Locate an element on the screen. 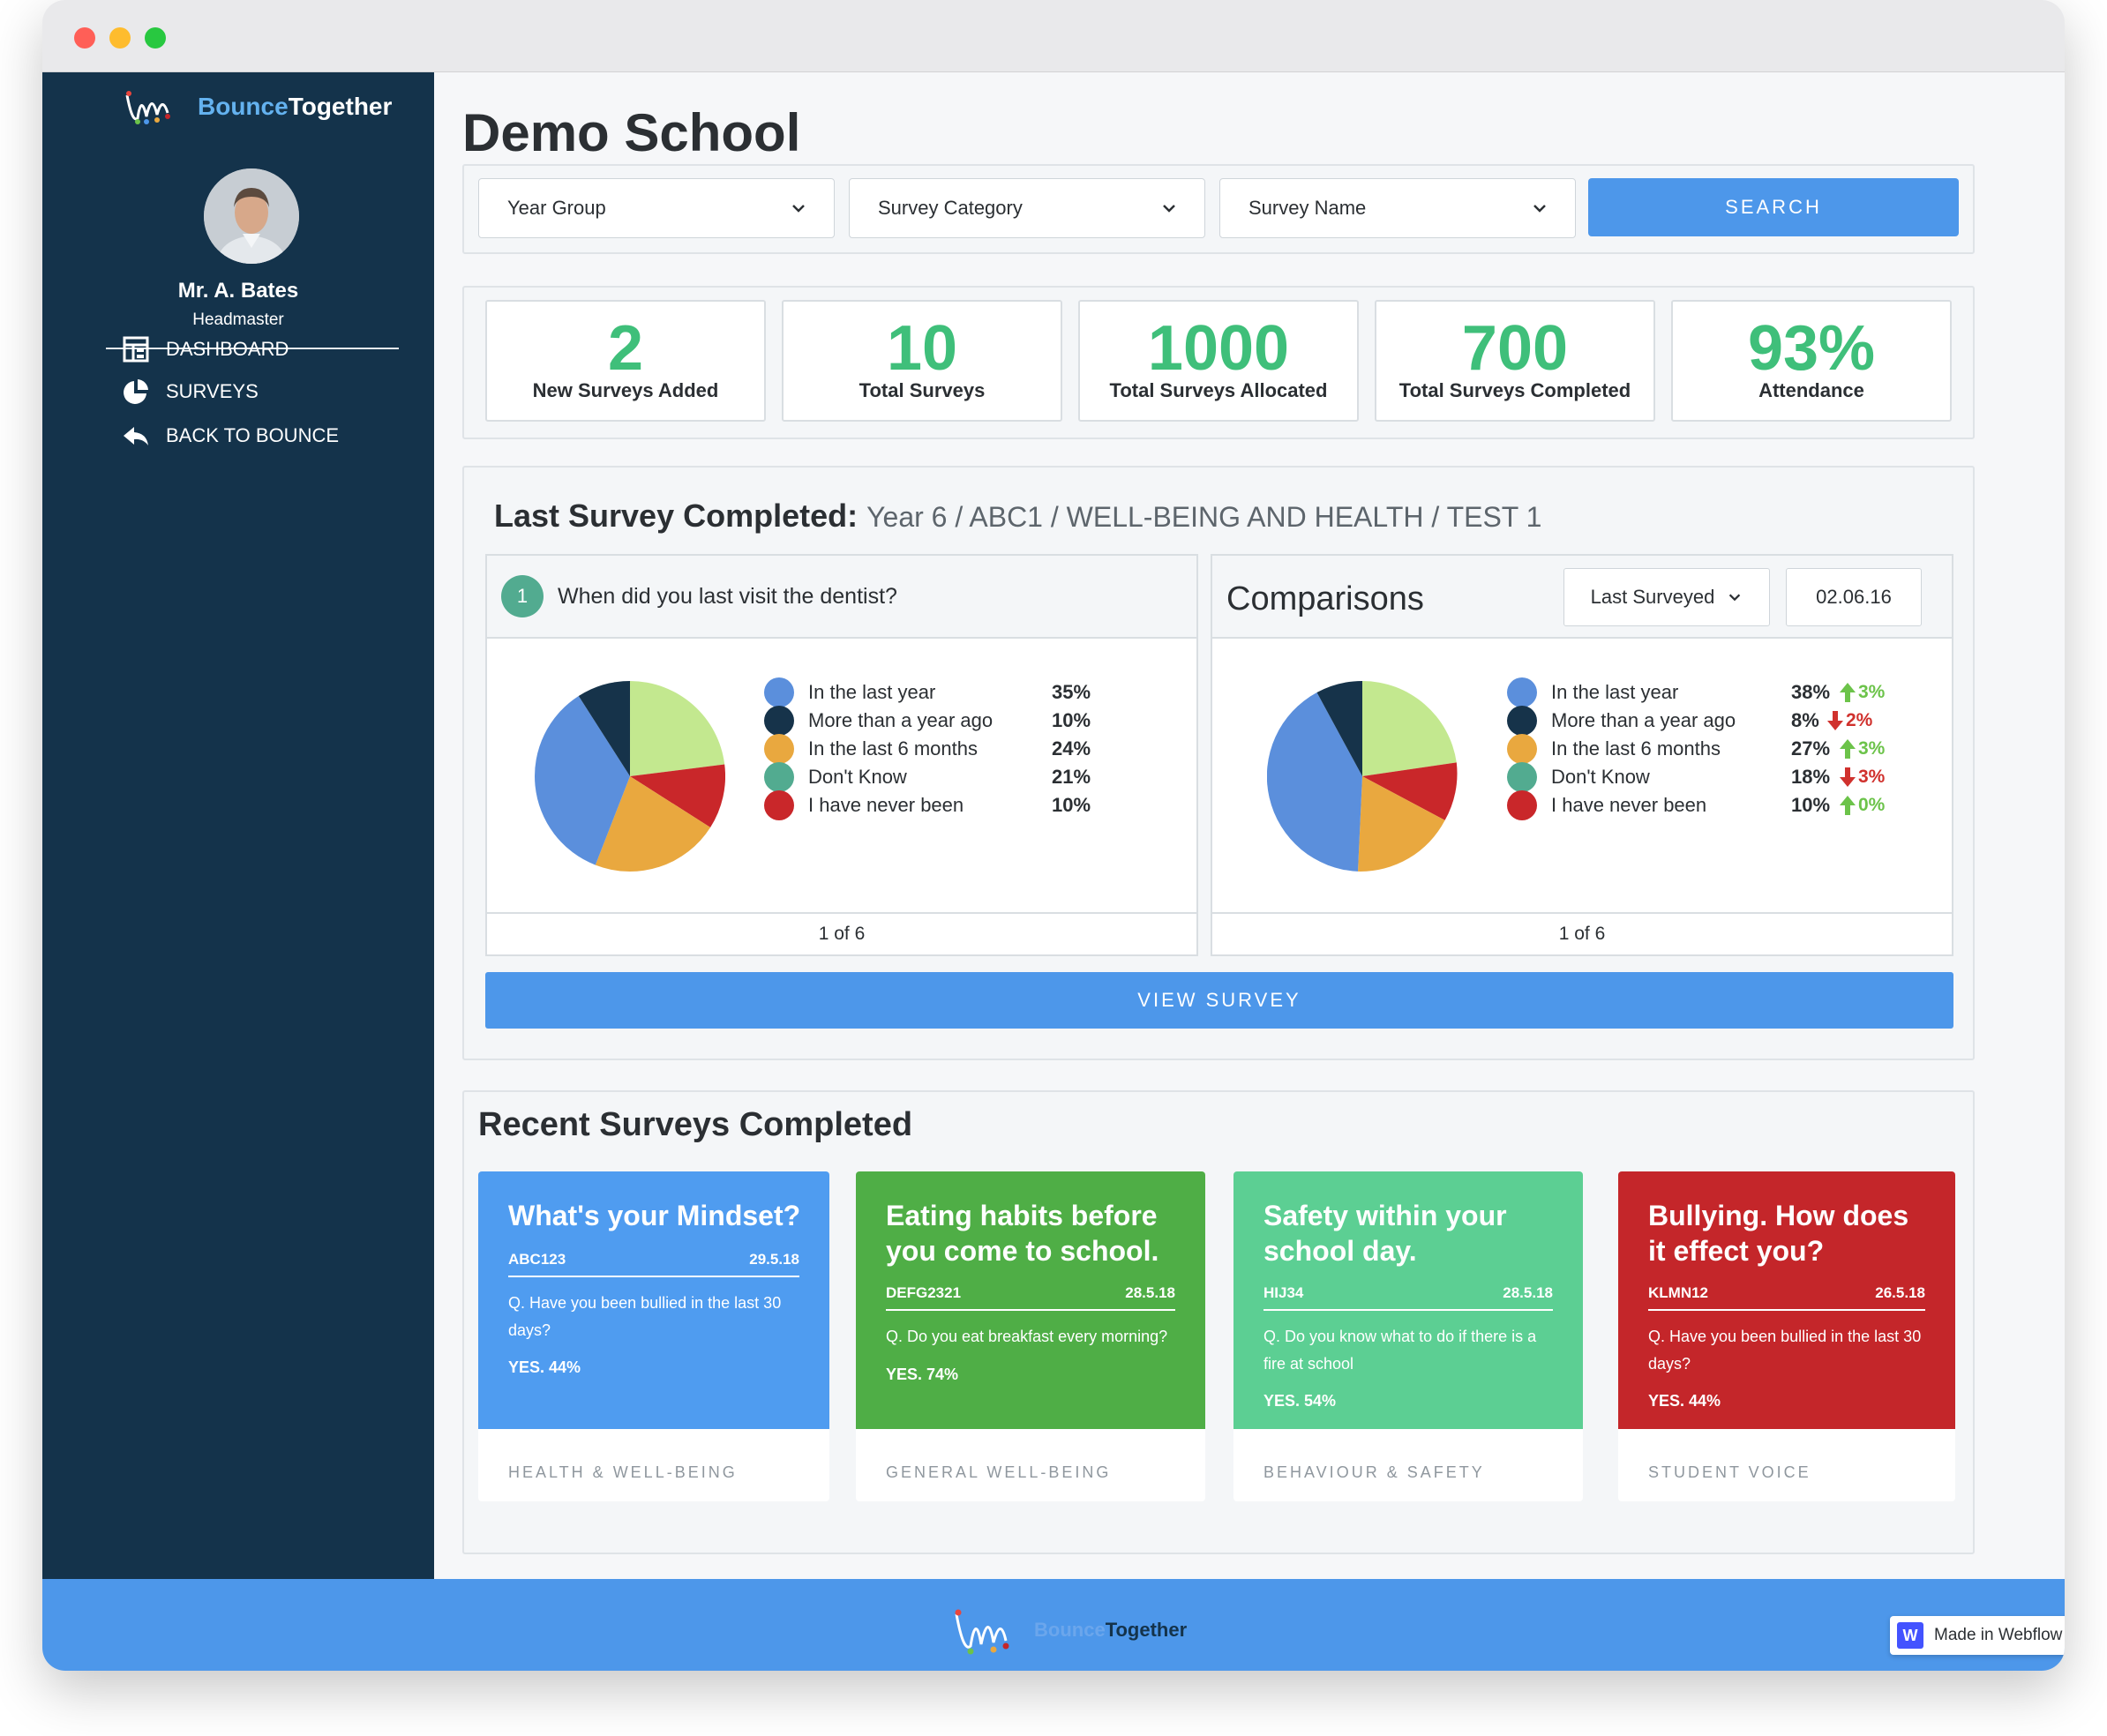 The image size is (2107, 1736). stat-value: 2 is located at coordinates (625, 348).